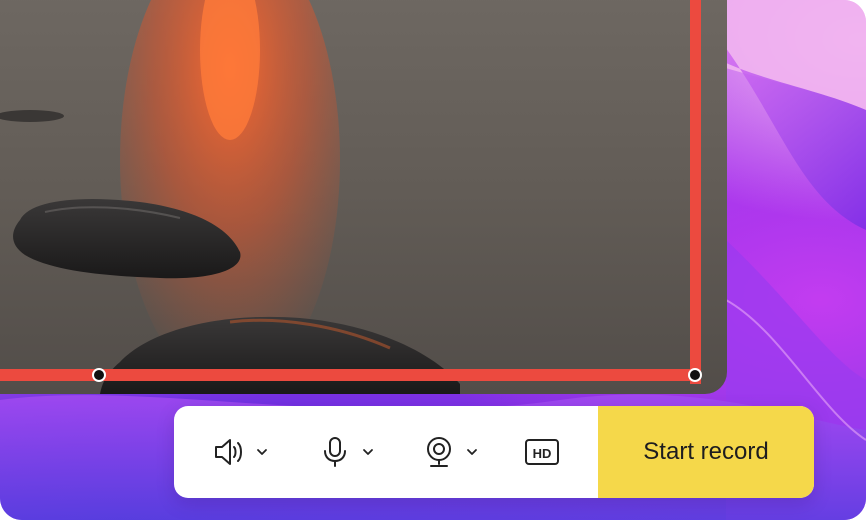 The image size is (866, 520). I want to click on webcam-button, so click(450, 452).